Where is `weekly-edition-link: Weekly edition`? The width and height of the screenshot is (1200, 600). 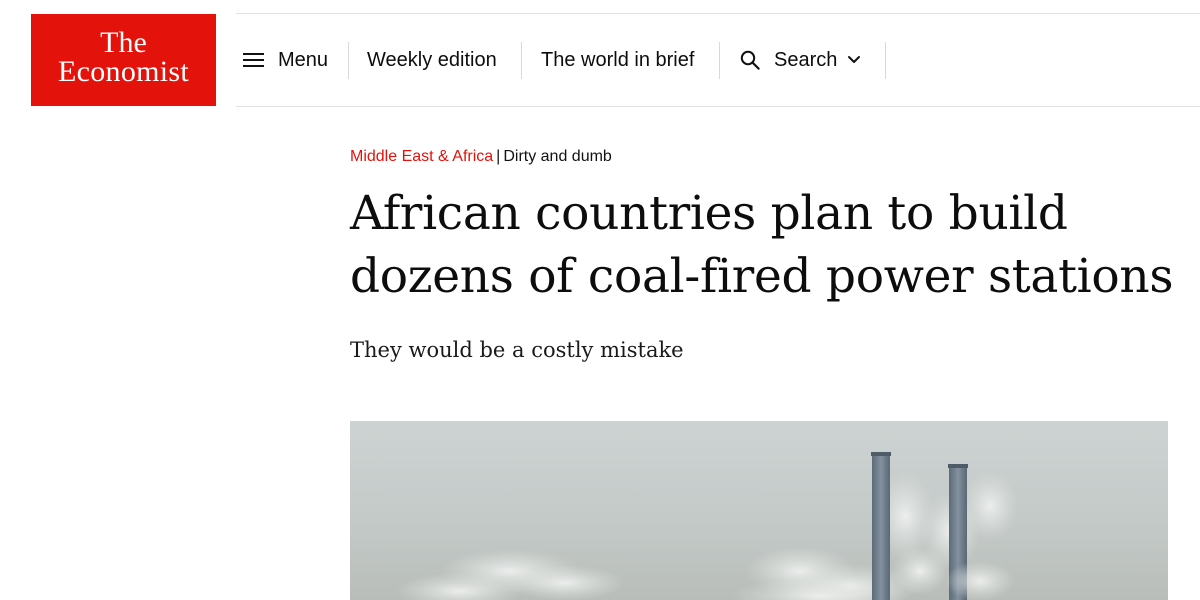 weekly-edition-link: Weekly edition is located at coordinates (432, 60).